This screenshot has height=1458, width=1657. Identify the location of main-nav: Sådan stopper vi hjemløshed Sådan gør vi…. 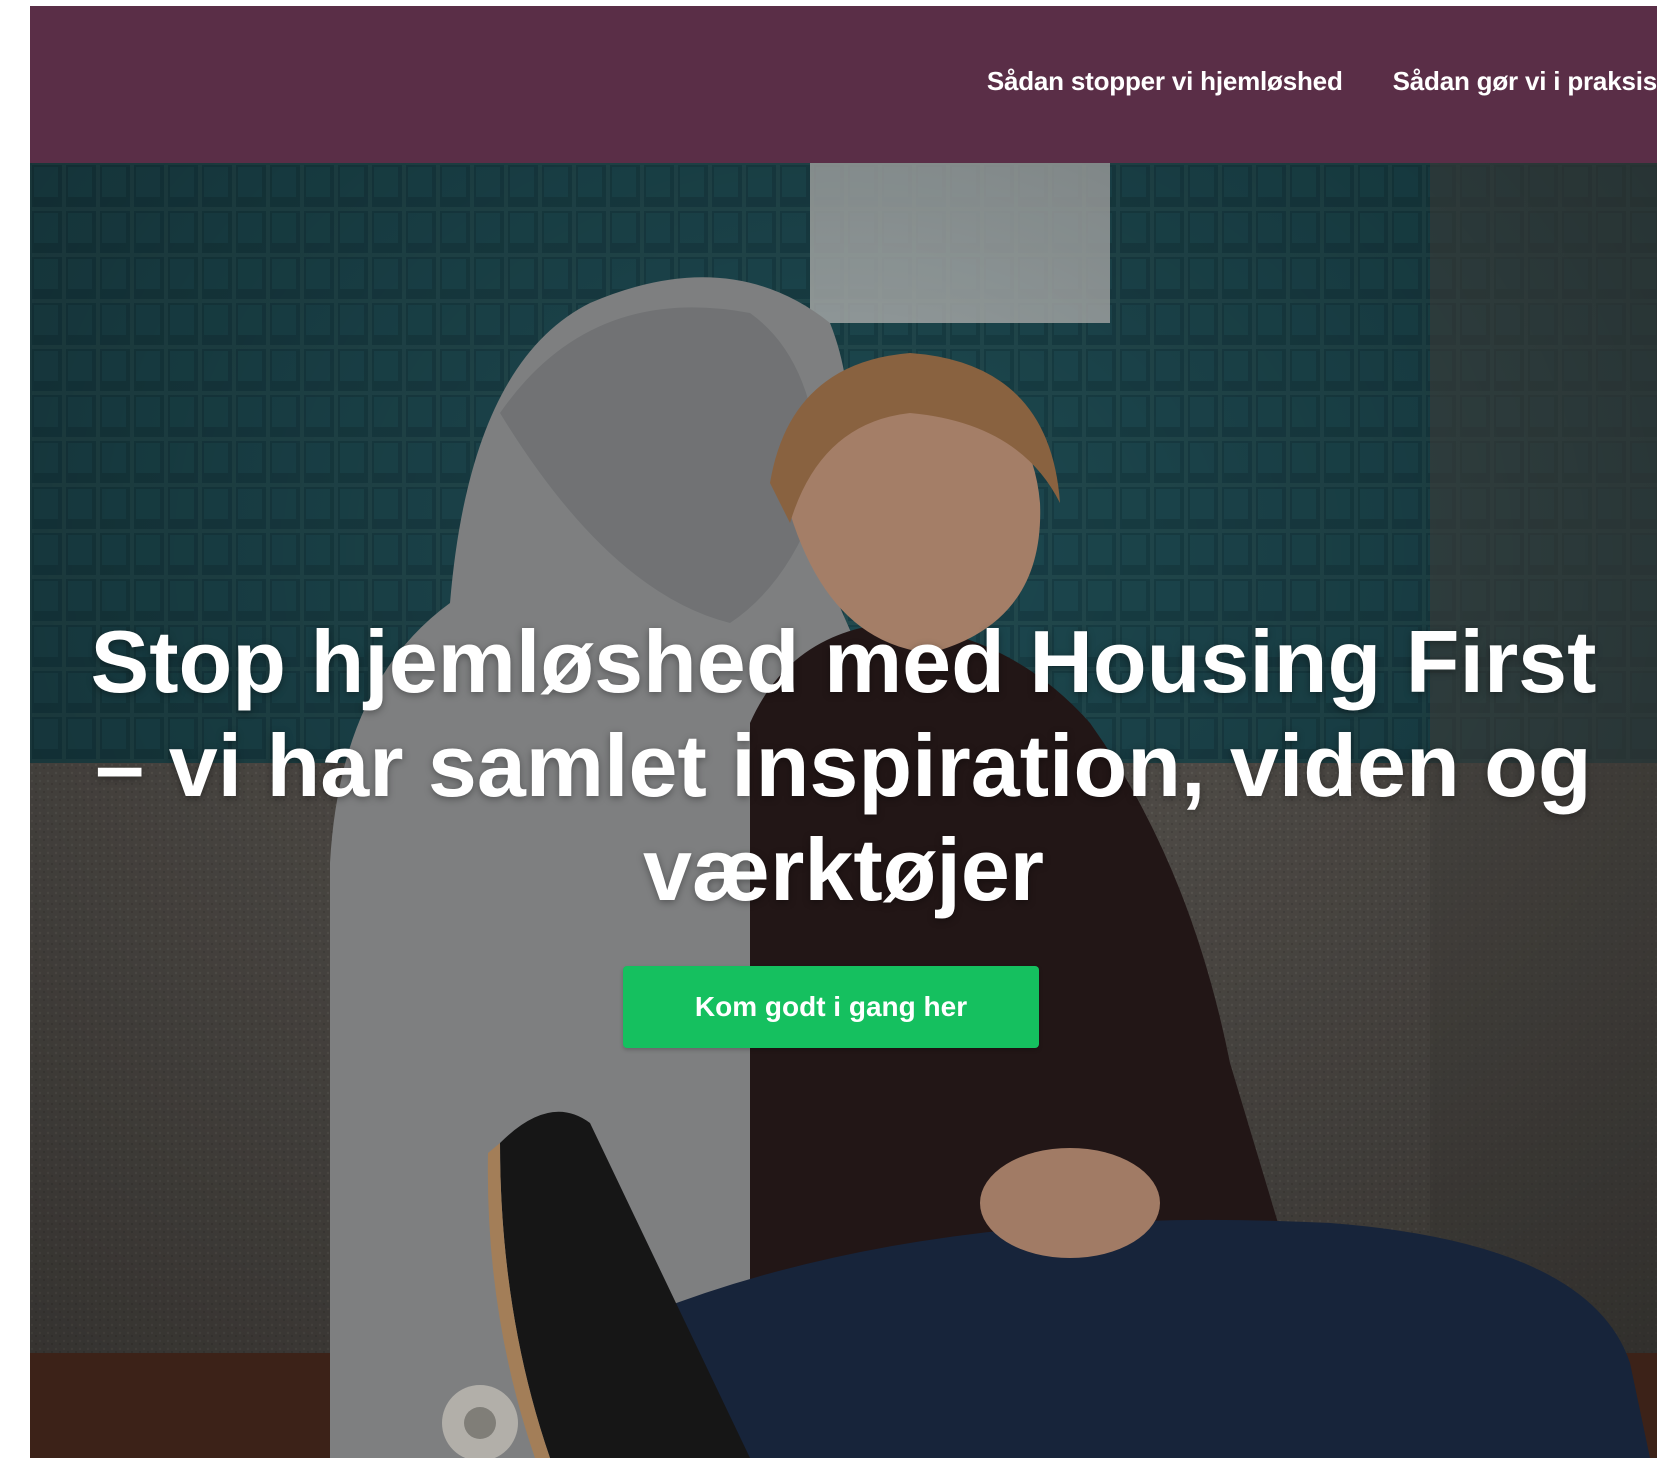
(1322, 81).